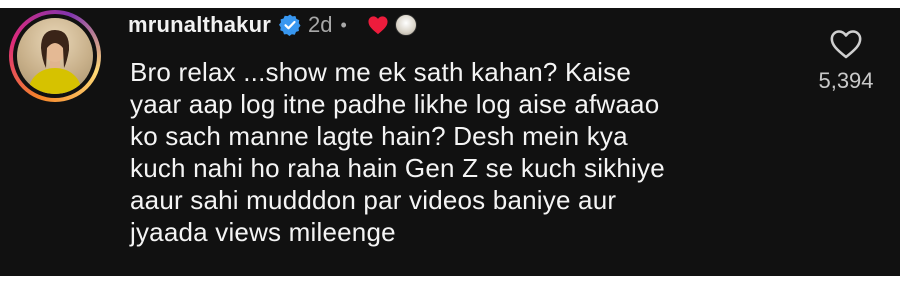 This screenshot has height=284, width=900. I want to click on username: mrunalthakur, so click(199, 25).